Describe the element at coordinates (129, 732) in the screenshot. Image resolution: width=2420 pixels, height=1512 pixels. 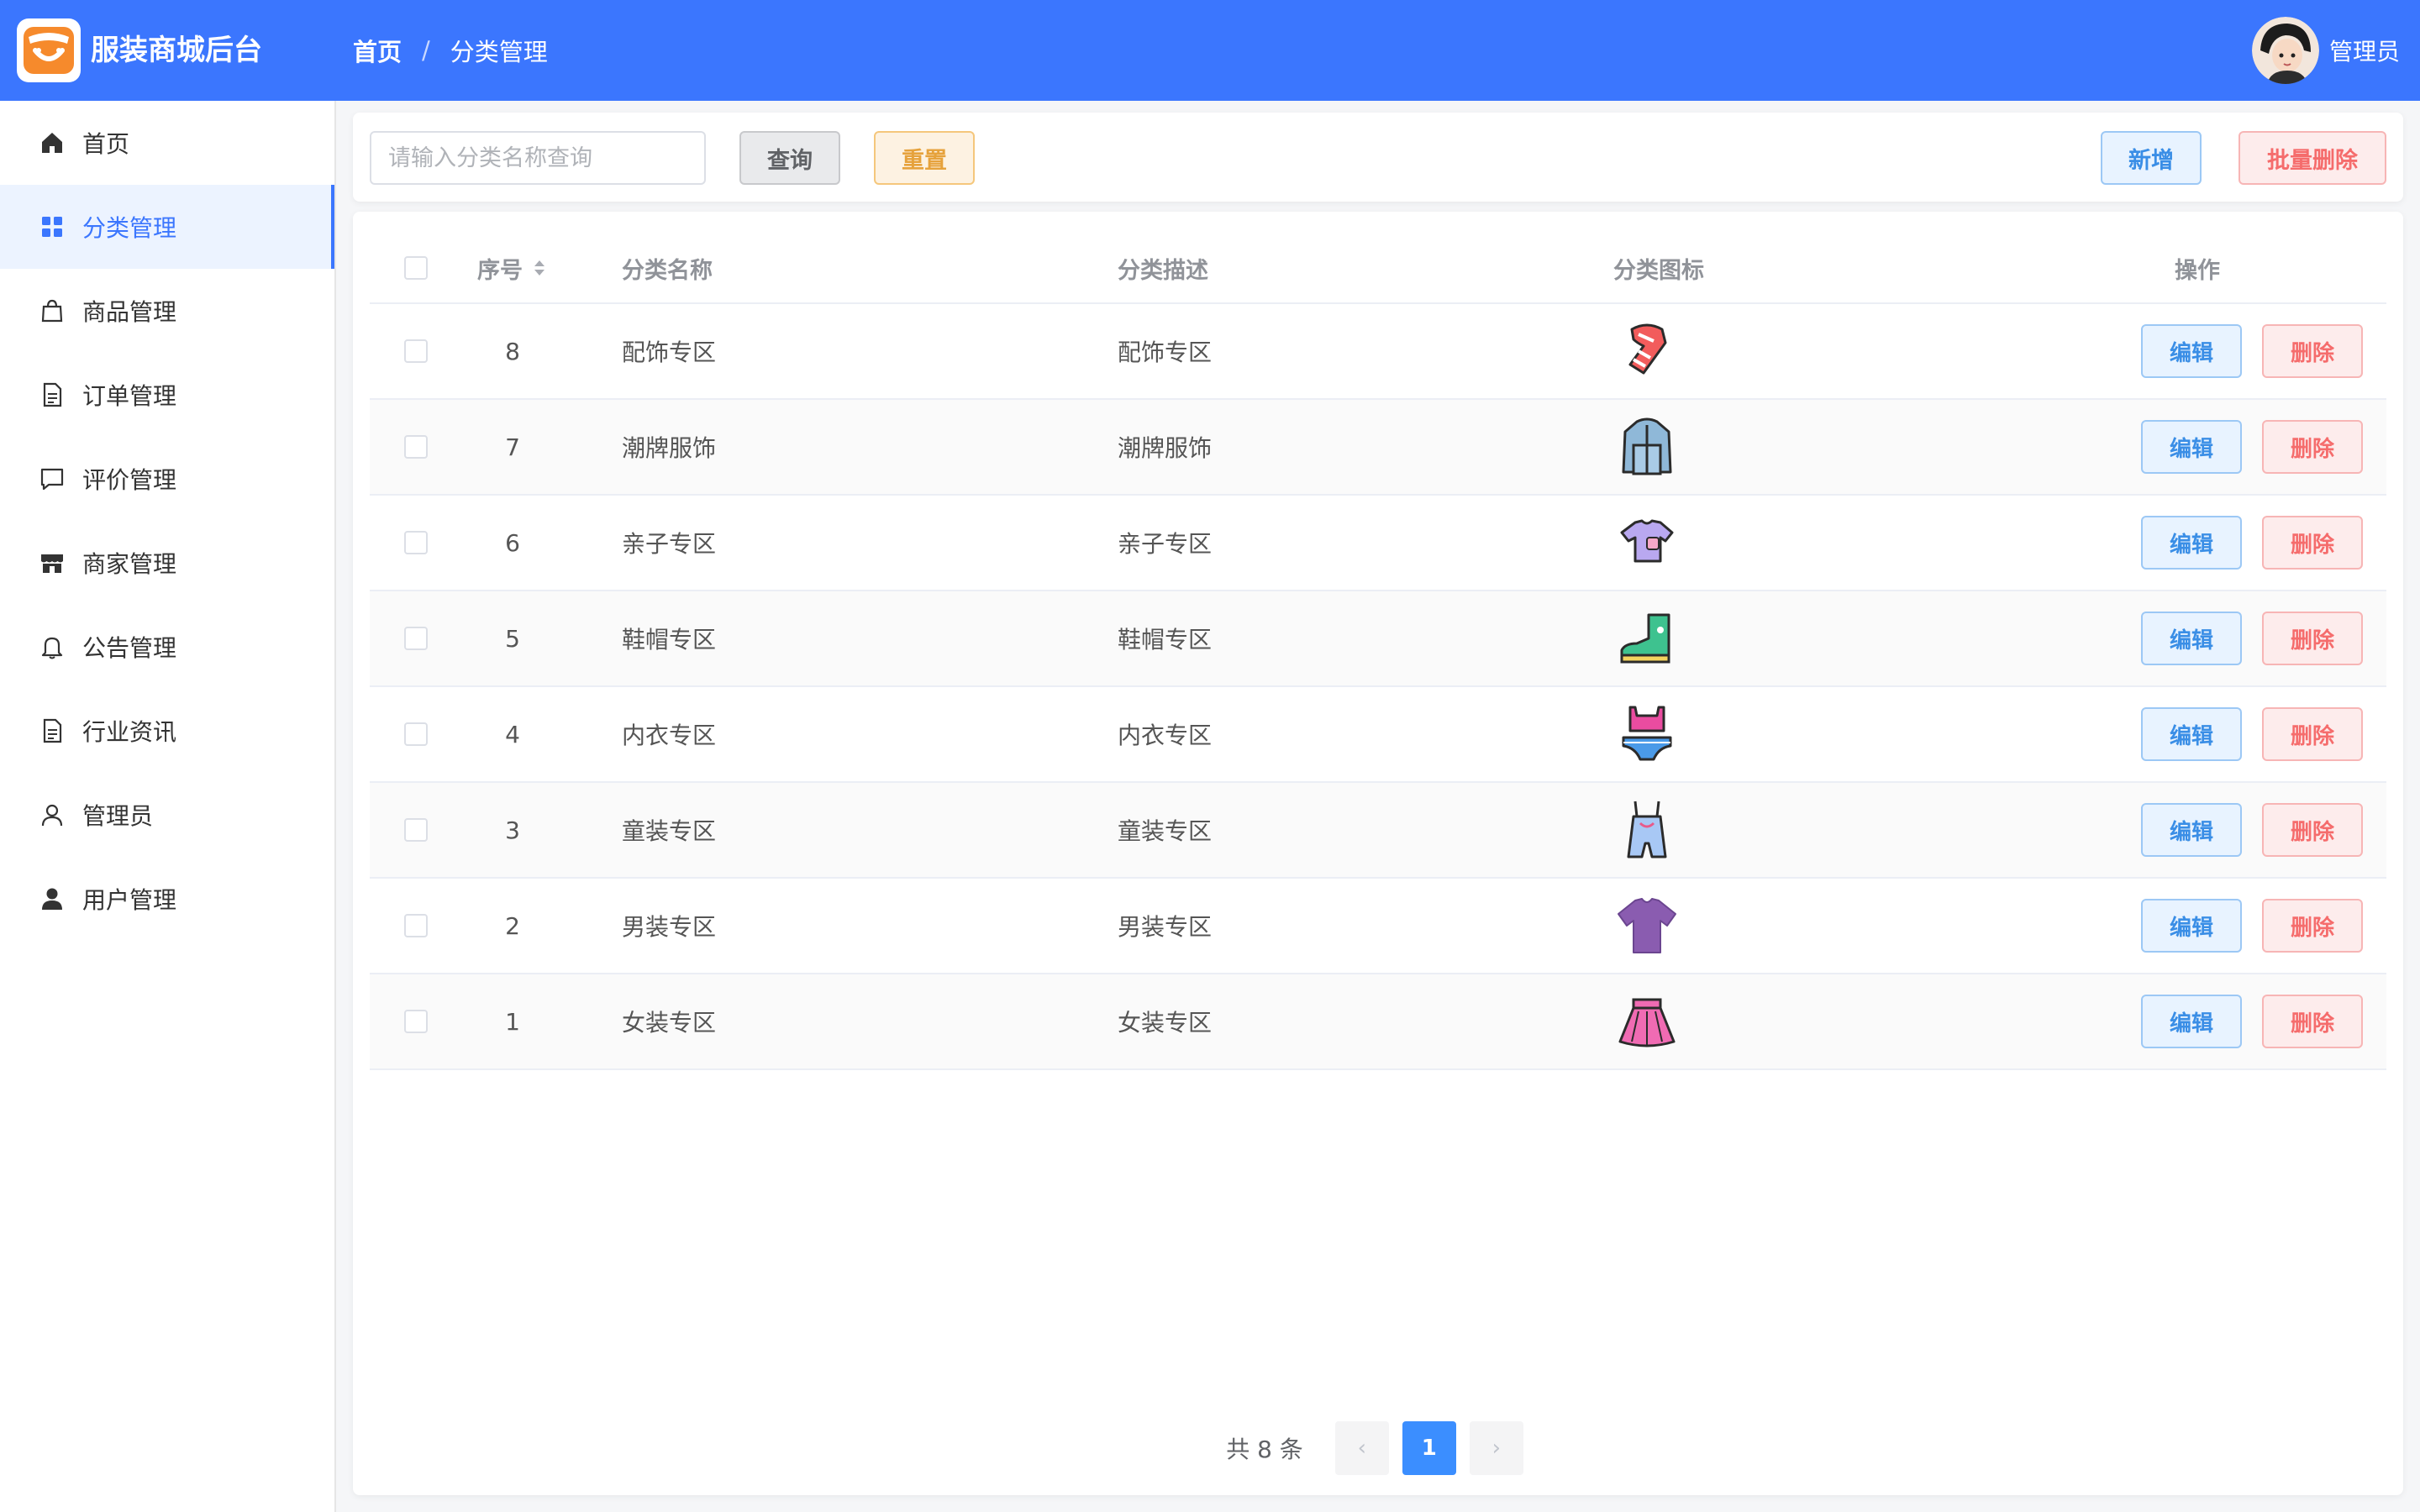
I see `sidebar-item-label: 行业资讯` at that location.